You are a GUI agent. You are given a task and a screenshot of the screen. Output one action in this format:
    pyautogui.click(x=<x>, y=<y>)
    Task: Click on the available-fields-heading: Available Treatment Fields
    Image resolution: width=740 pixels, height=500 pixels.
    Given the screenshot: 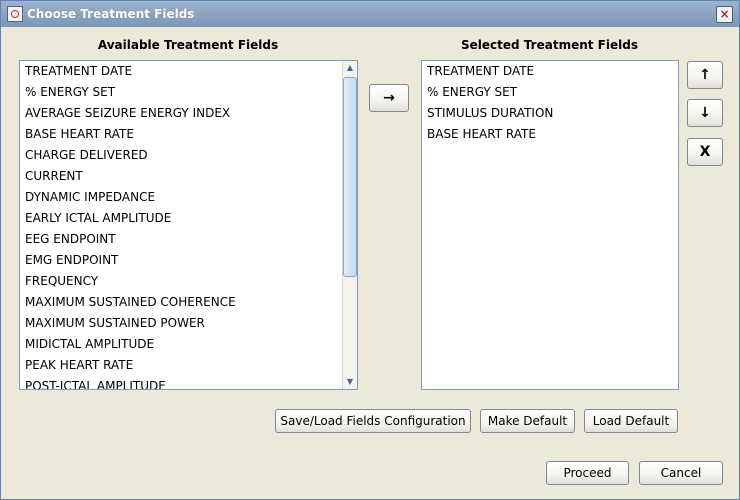 What is the action you would take?
    pyautogui.click(x=188, y=45)
    